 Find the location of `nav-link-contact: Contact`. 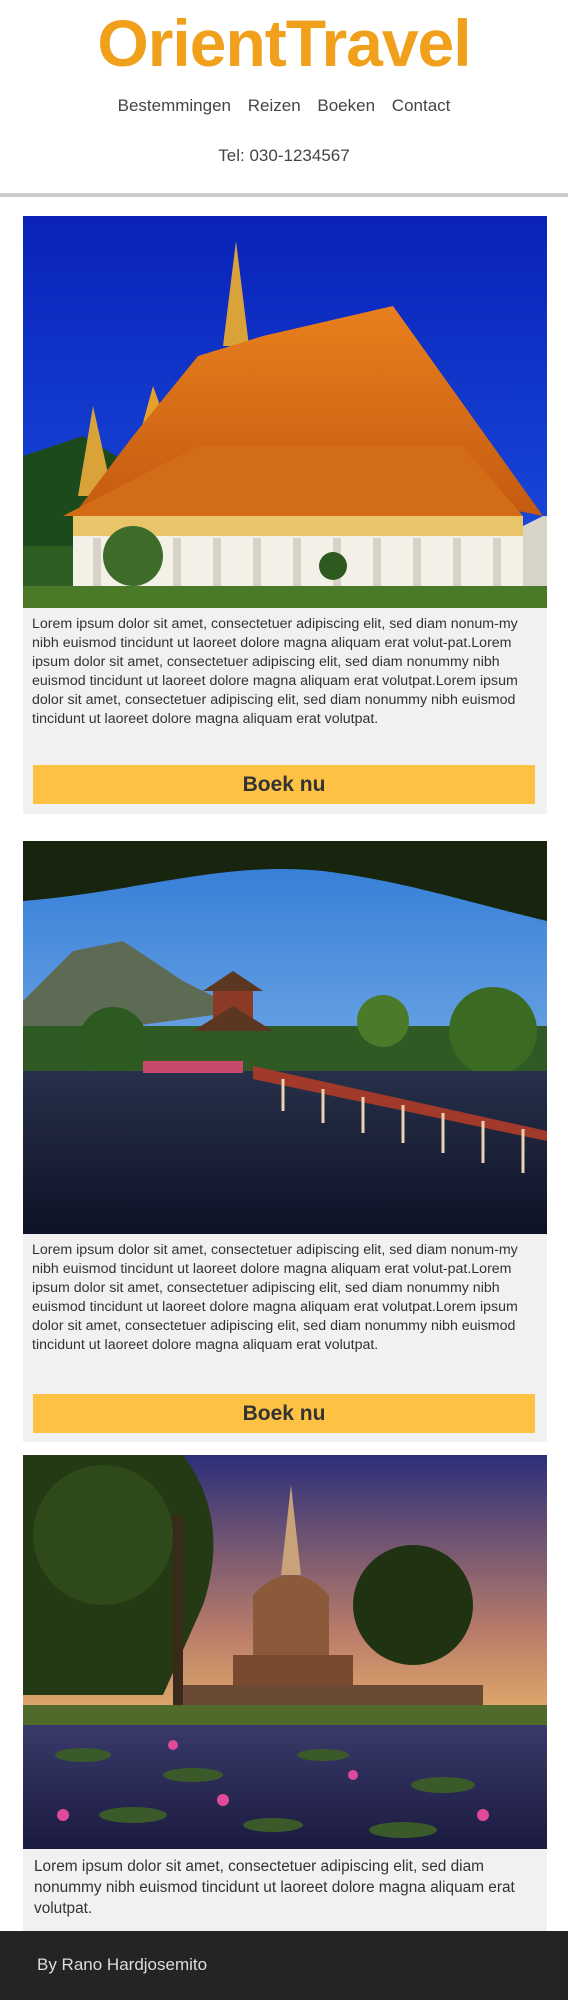

nav-link-contact: Contact is located at coordinates (421, 105).